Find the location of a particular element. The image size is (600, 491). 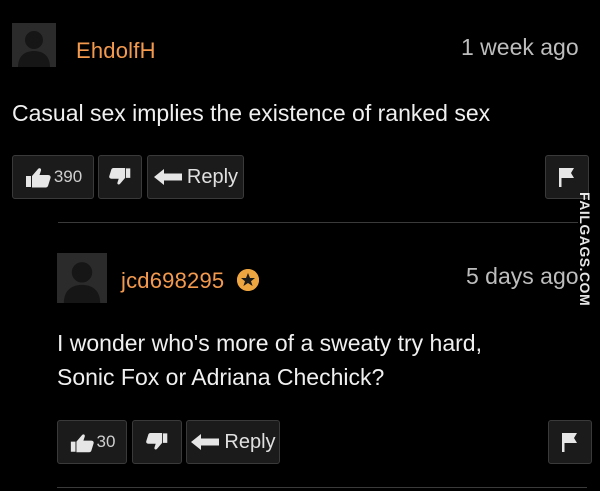

like-button: 390 is located at coordinates (53, 177).